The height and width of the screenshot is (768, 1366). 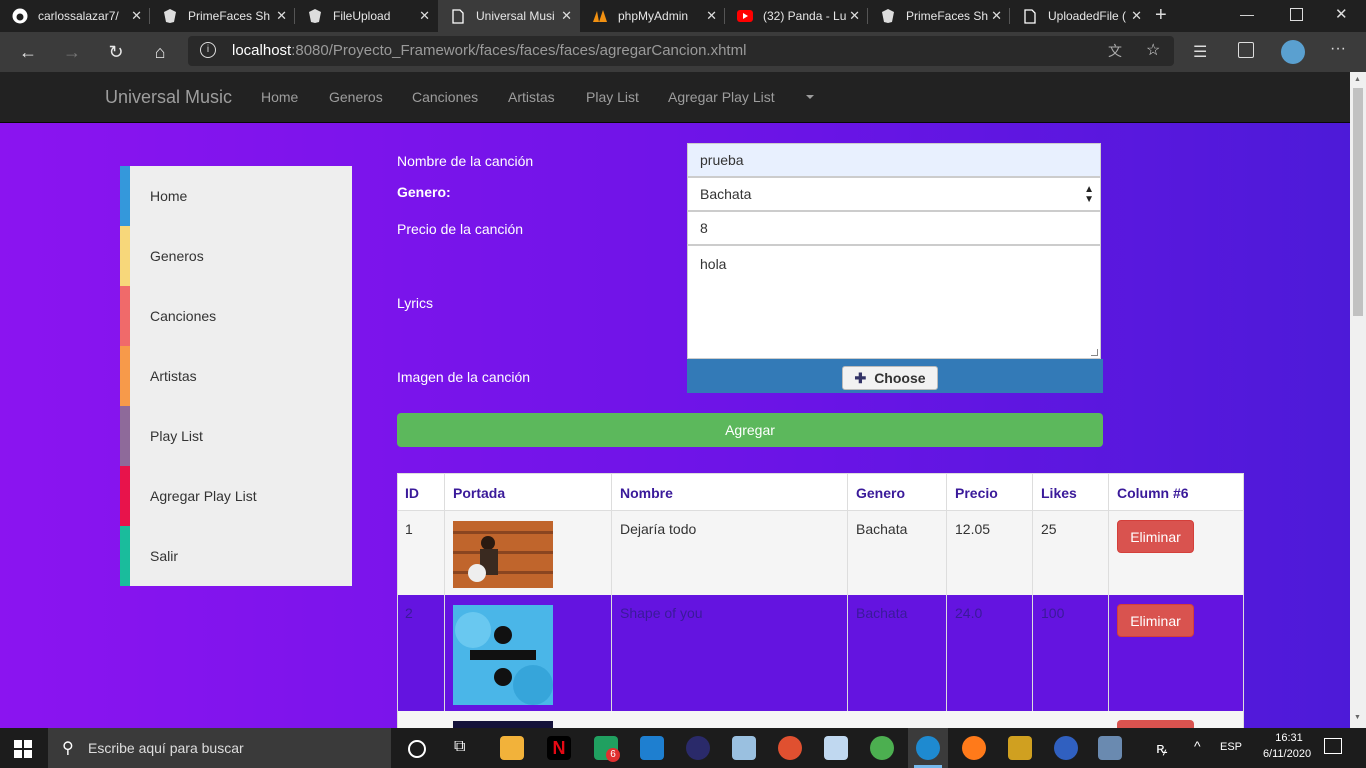 What do you see at coordinates (279, 97) in the screenshot?
I see `nav-link-home: Home` at bounding box center [279, 97].